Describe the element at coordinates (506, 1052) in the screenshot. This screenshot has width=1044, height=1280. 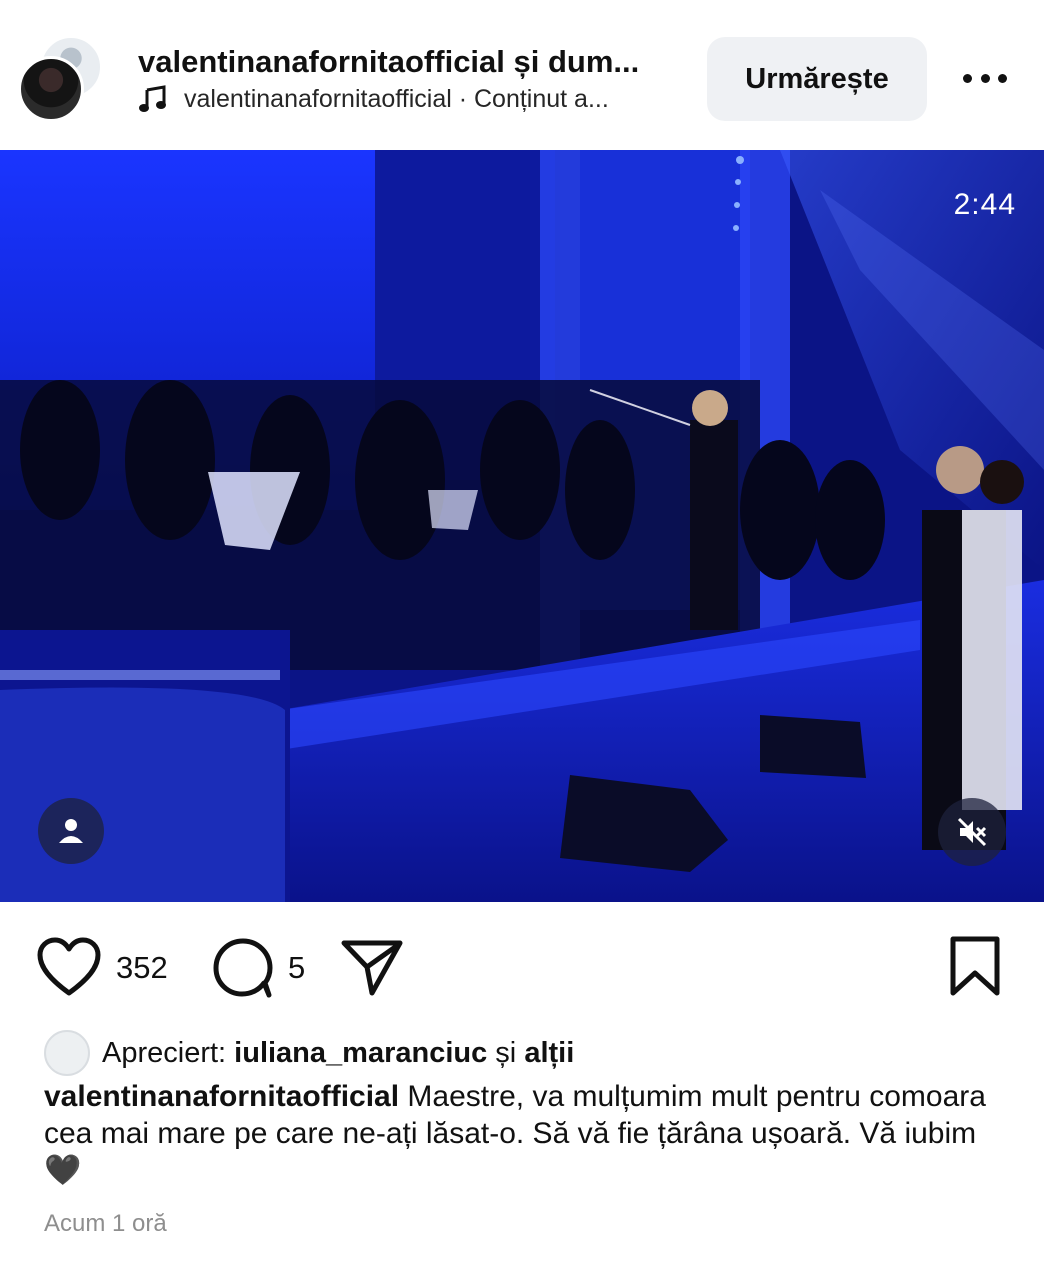
I see `likes-joiner: și` at that location.